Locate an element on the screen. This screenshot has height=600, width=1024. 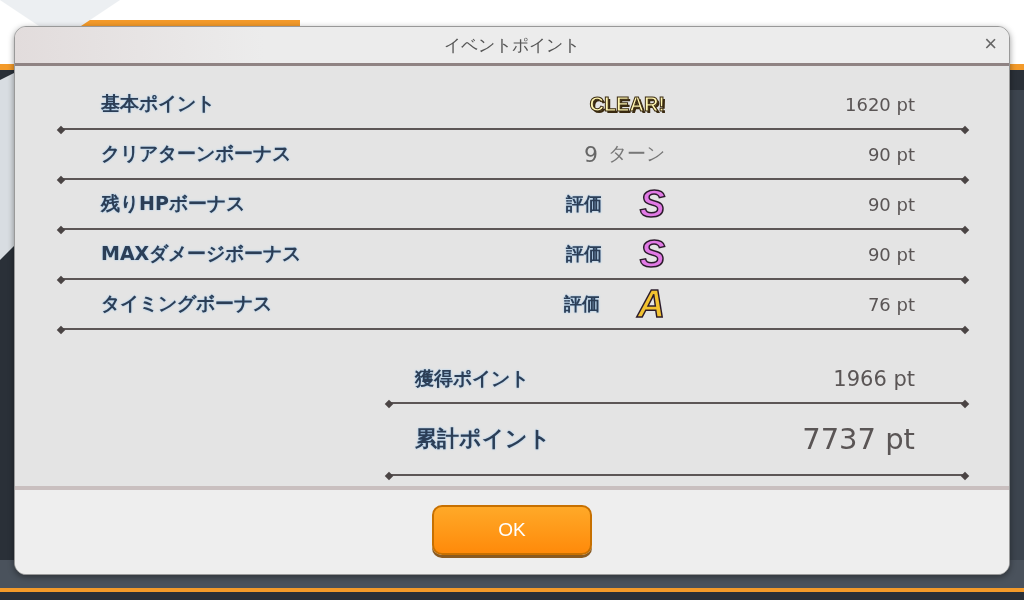
total-value: 1966 pt is located at coordinates (874, 379).